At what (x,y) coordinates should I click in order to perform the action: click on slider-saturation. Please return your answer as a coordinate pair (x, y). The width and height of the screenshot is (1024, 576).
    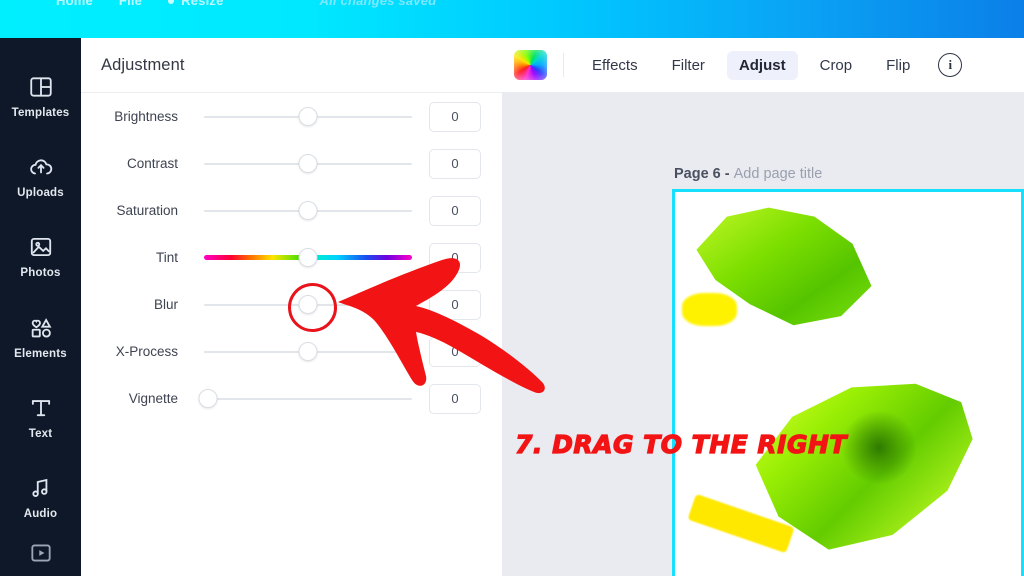
    Looking at the image, I should click on (308, 211).